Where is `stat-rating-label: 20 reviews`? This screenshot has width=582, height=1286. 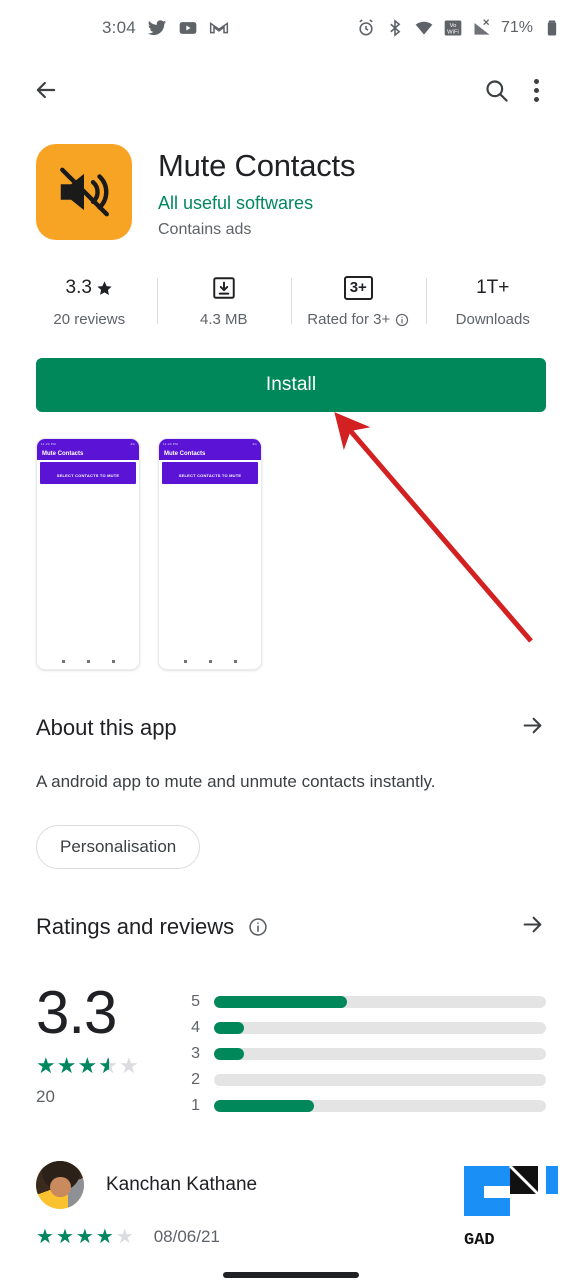
stat-rating-label: 20 reviews is located at coordinates (89, 319).